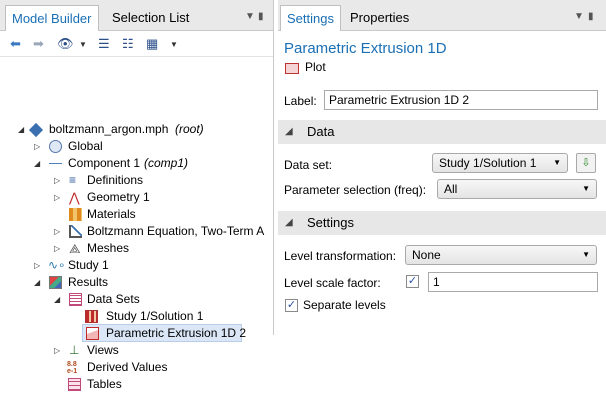 The height and width of the screenshot is (393, 606). I want to click on tree-item-label: Data Sets, so click(113, 299).